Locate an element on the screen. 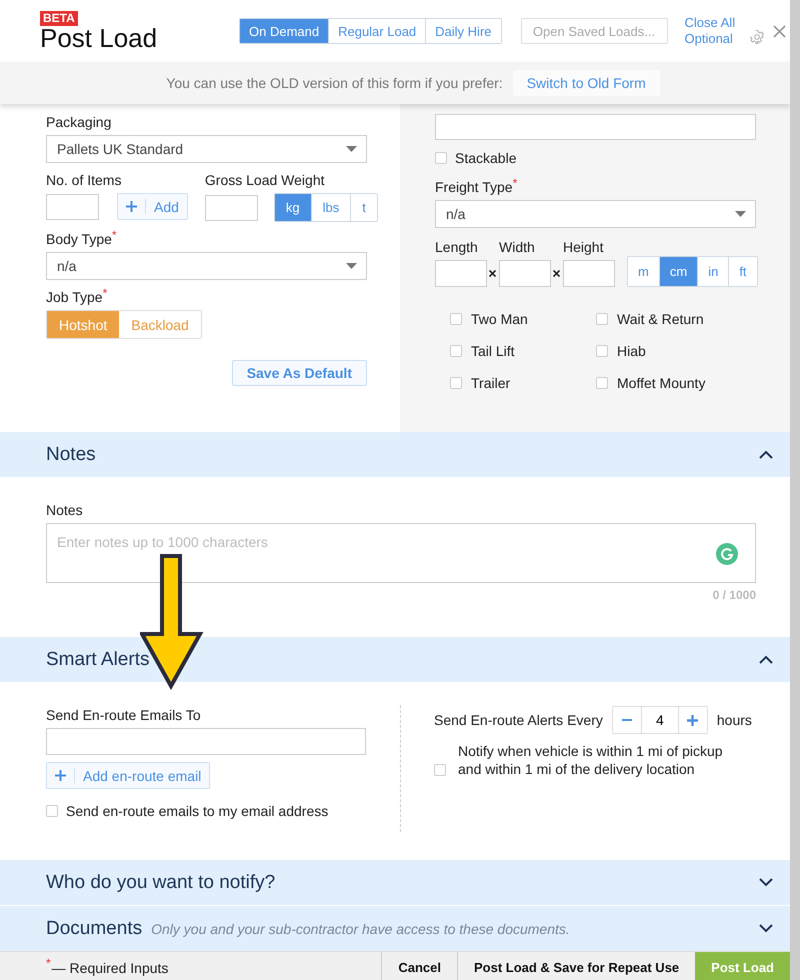 The width and height of the screenshot is (800, 980). unit-toggle: kg is located at coordinates (292, 207).